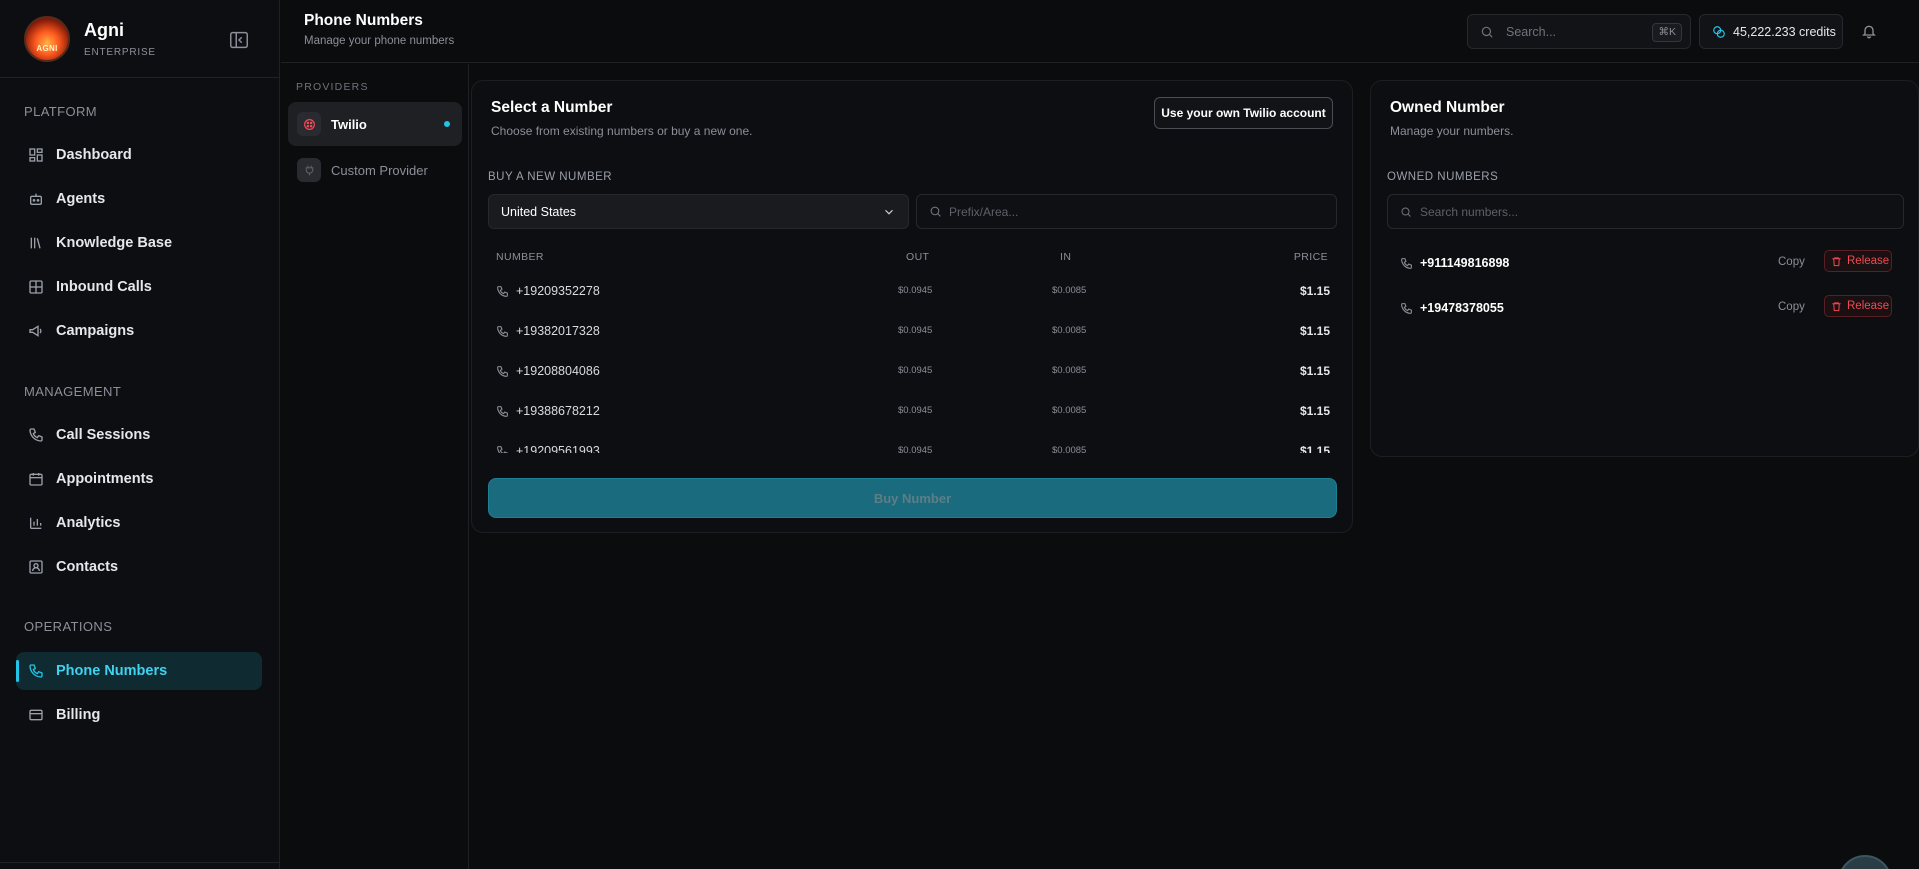  I want to click on brand: AGNI Agni ENTERPRISE, so click(140, 39).